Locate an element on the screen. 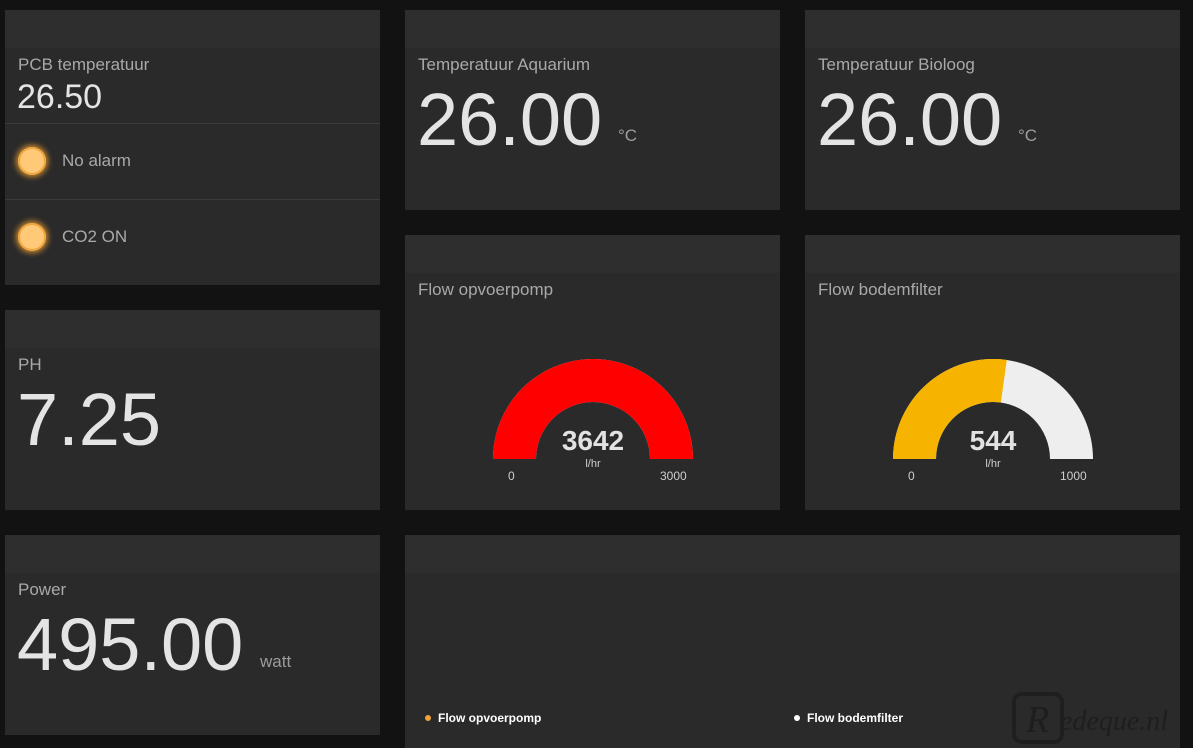 The image size is (1193, 748). co2-led-icon is located at coordinates (32, 237).